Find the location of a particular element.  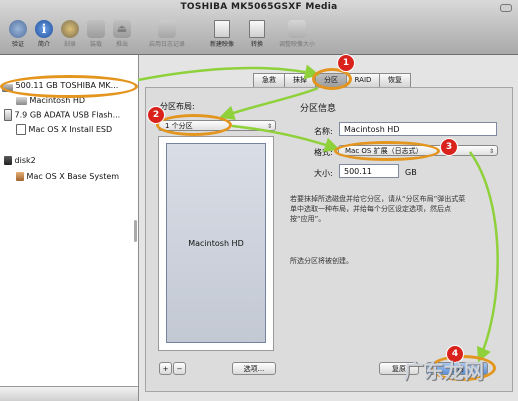

format-popup: Mac OS 扩展（日志式） ⇕ is located at coordinates (418, 150).